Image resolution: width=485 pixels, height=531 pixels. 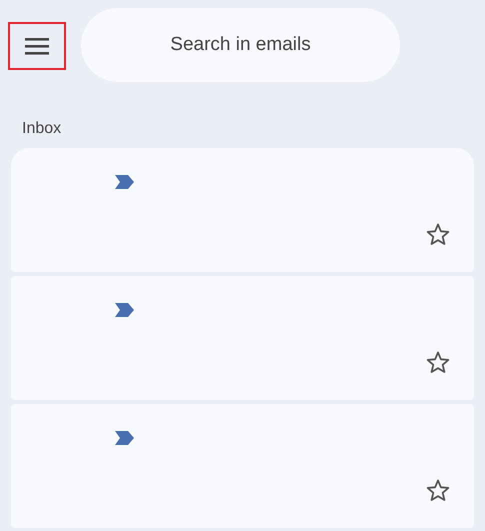 I want to click on menu-button, so click(x=37, y=46).